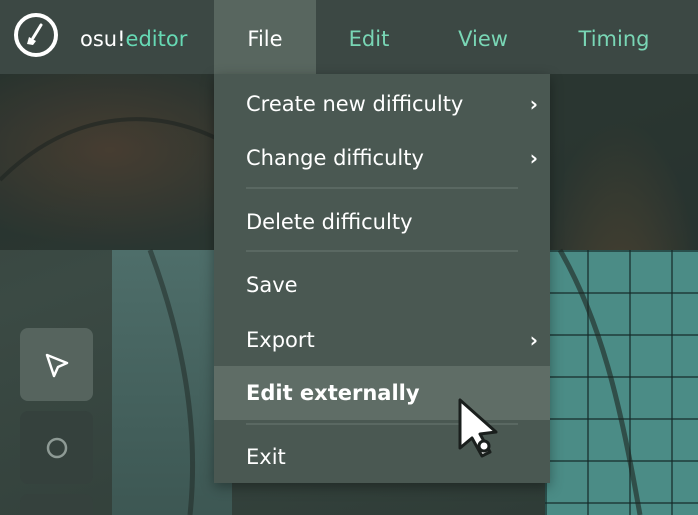 This screenshot has height=515, width=698. I want to click on export-label: Export, so click(280, 340).